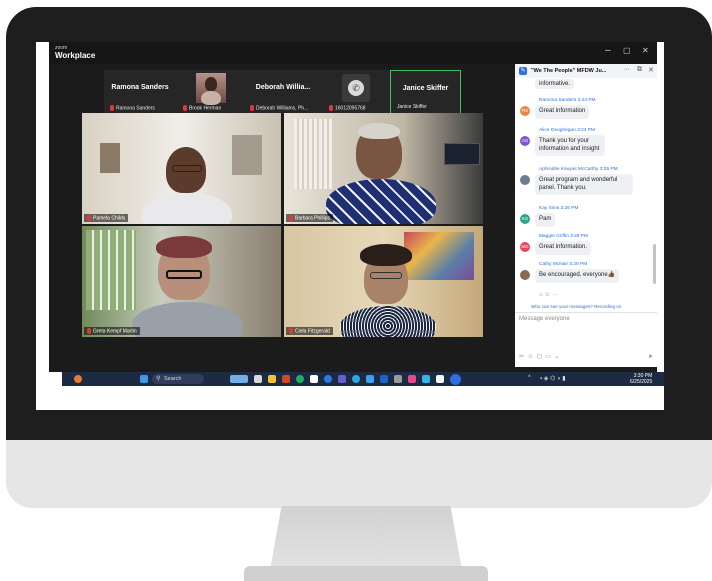 Image resolution: width=712 pixels, height=581 pixels. Describe the element at coordinates (650, 356) in the screenshot. I see `send-icon: ➤` at that location.